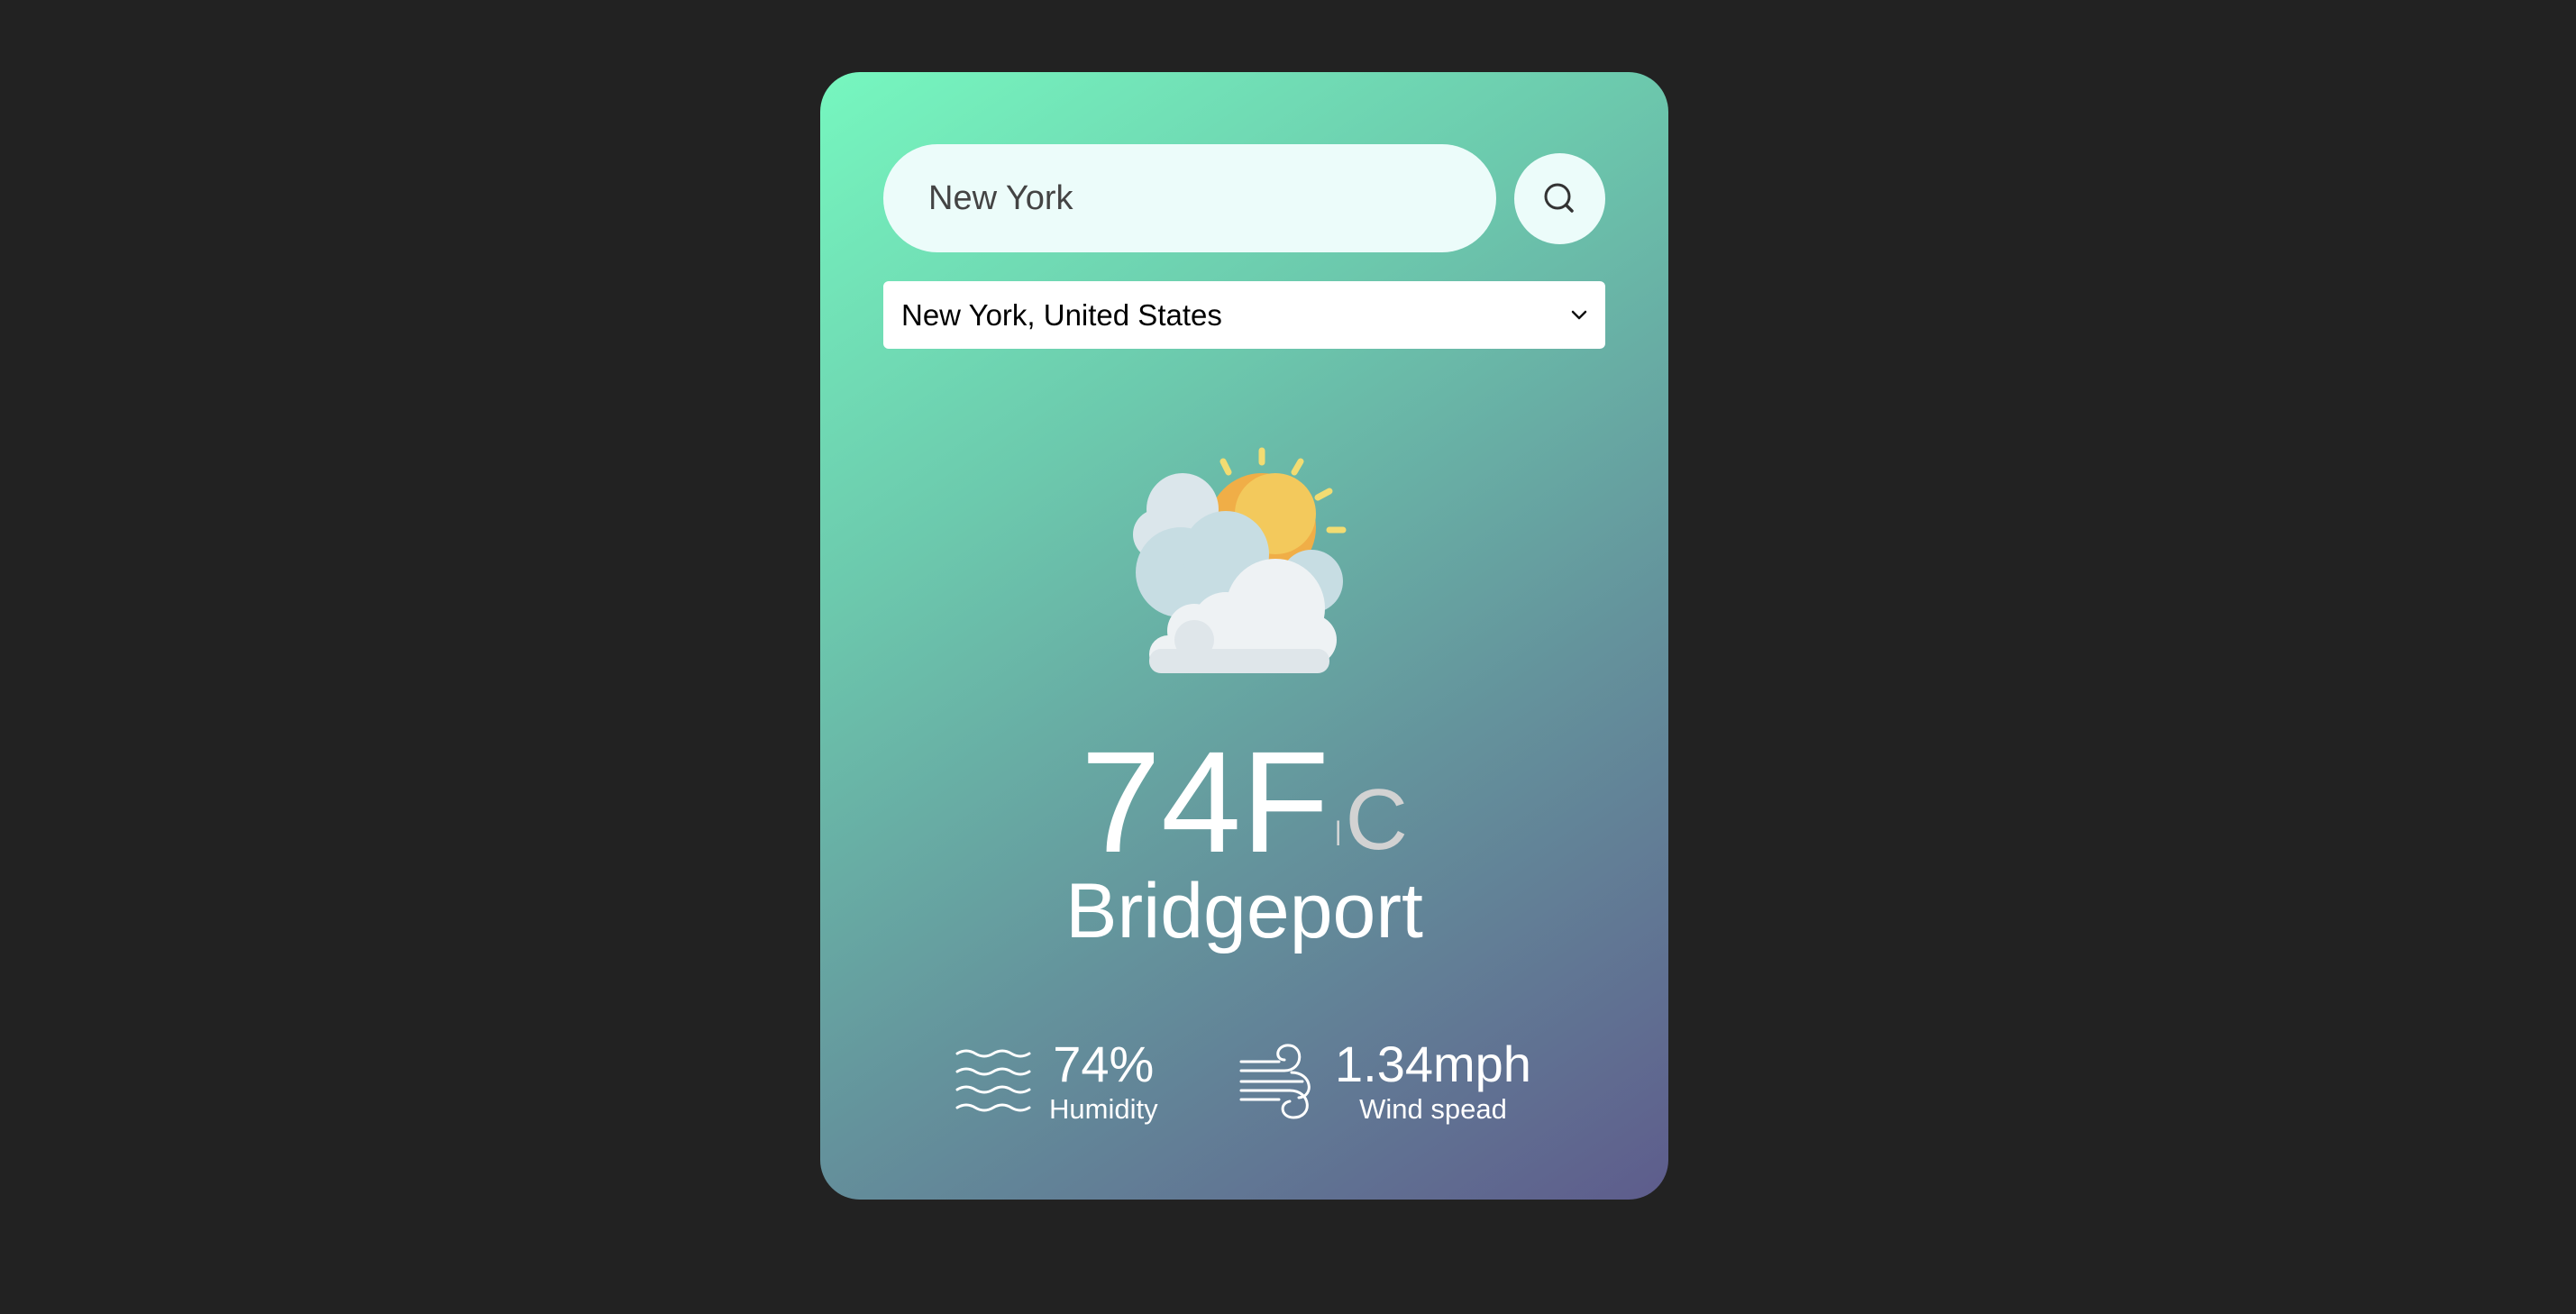 The height and width of the screenshot is (1314, 2576). I want to click on search-icon, so click(1559, 198).